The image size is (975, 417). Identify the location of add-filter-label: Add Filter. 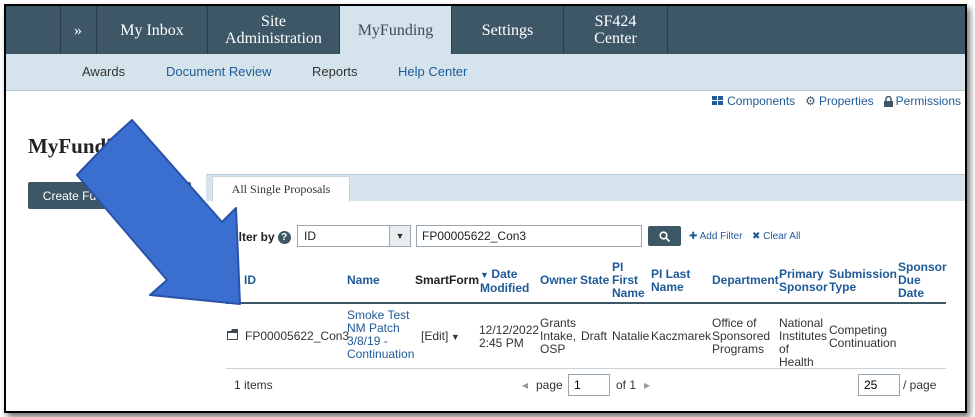
(721, 236).